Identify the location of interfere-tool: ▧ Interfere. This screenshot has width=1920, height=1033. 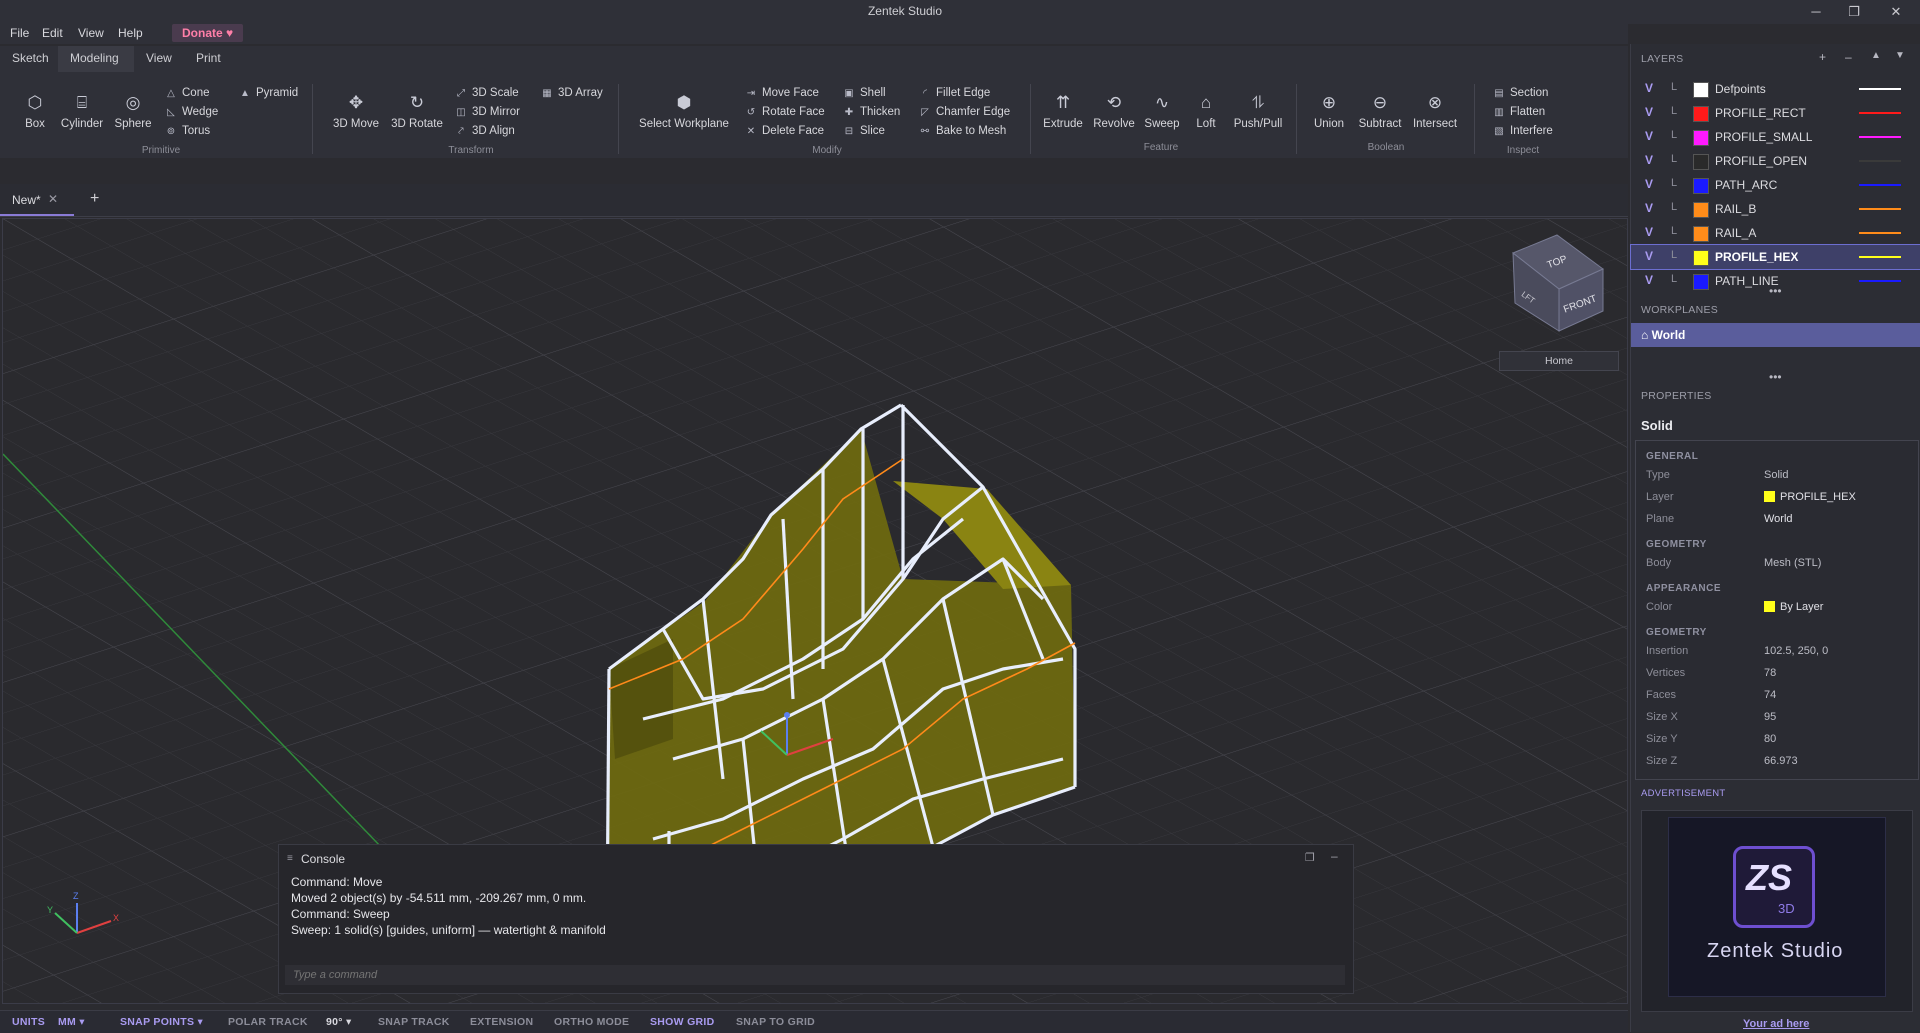
(1522, 131).